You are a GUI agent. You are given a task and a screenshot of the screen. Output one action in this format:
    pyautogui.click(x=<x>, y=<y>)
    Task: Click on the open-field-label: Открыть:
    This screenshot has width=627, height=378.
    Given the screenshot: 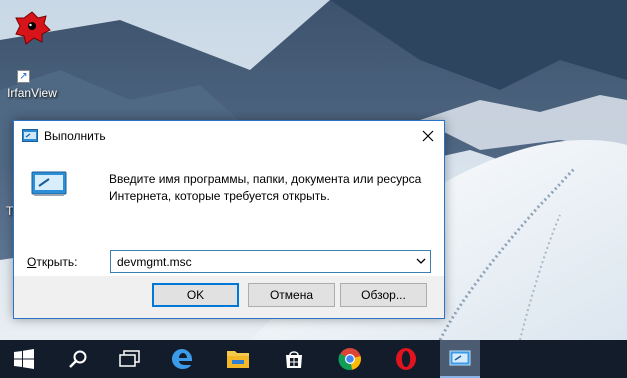 What is the action you would take?
    pyautogui.click(x=52, y=262)
    